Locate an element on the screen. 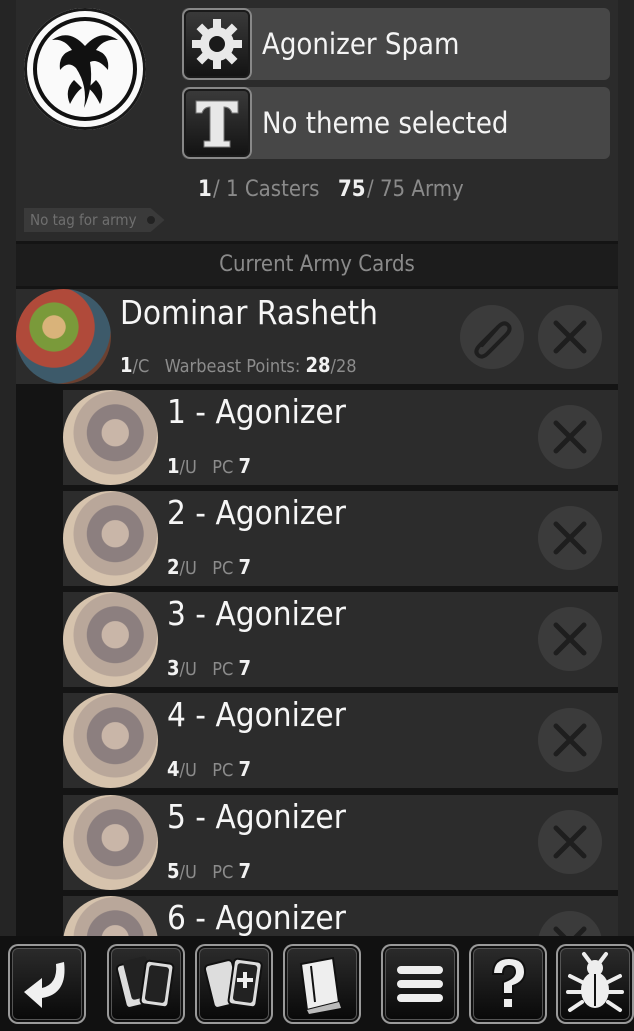  attach-button is located at coordinates (492, 337).